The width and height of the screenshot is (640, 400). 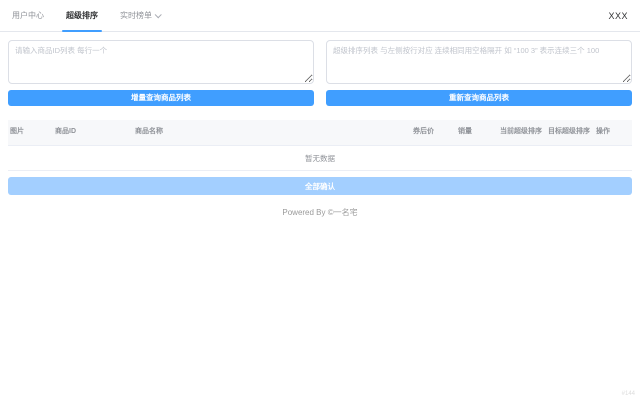 What do you see at coordinates (465, 132) in the screenshot?
I see `header-sales: 销量` at bounding box center [465, 132].